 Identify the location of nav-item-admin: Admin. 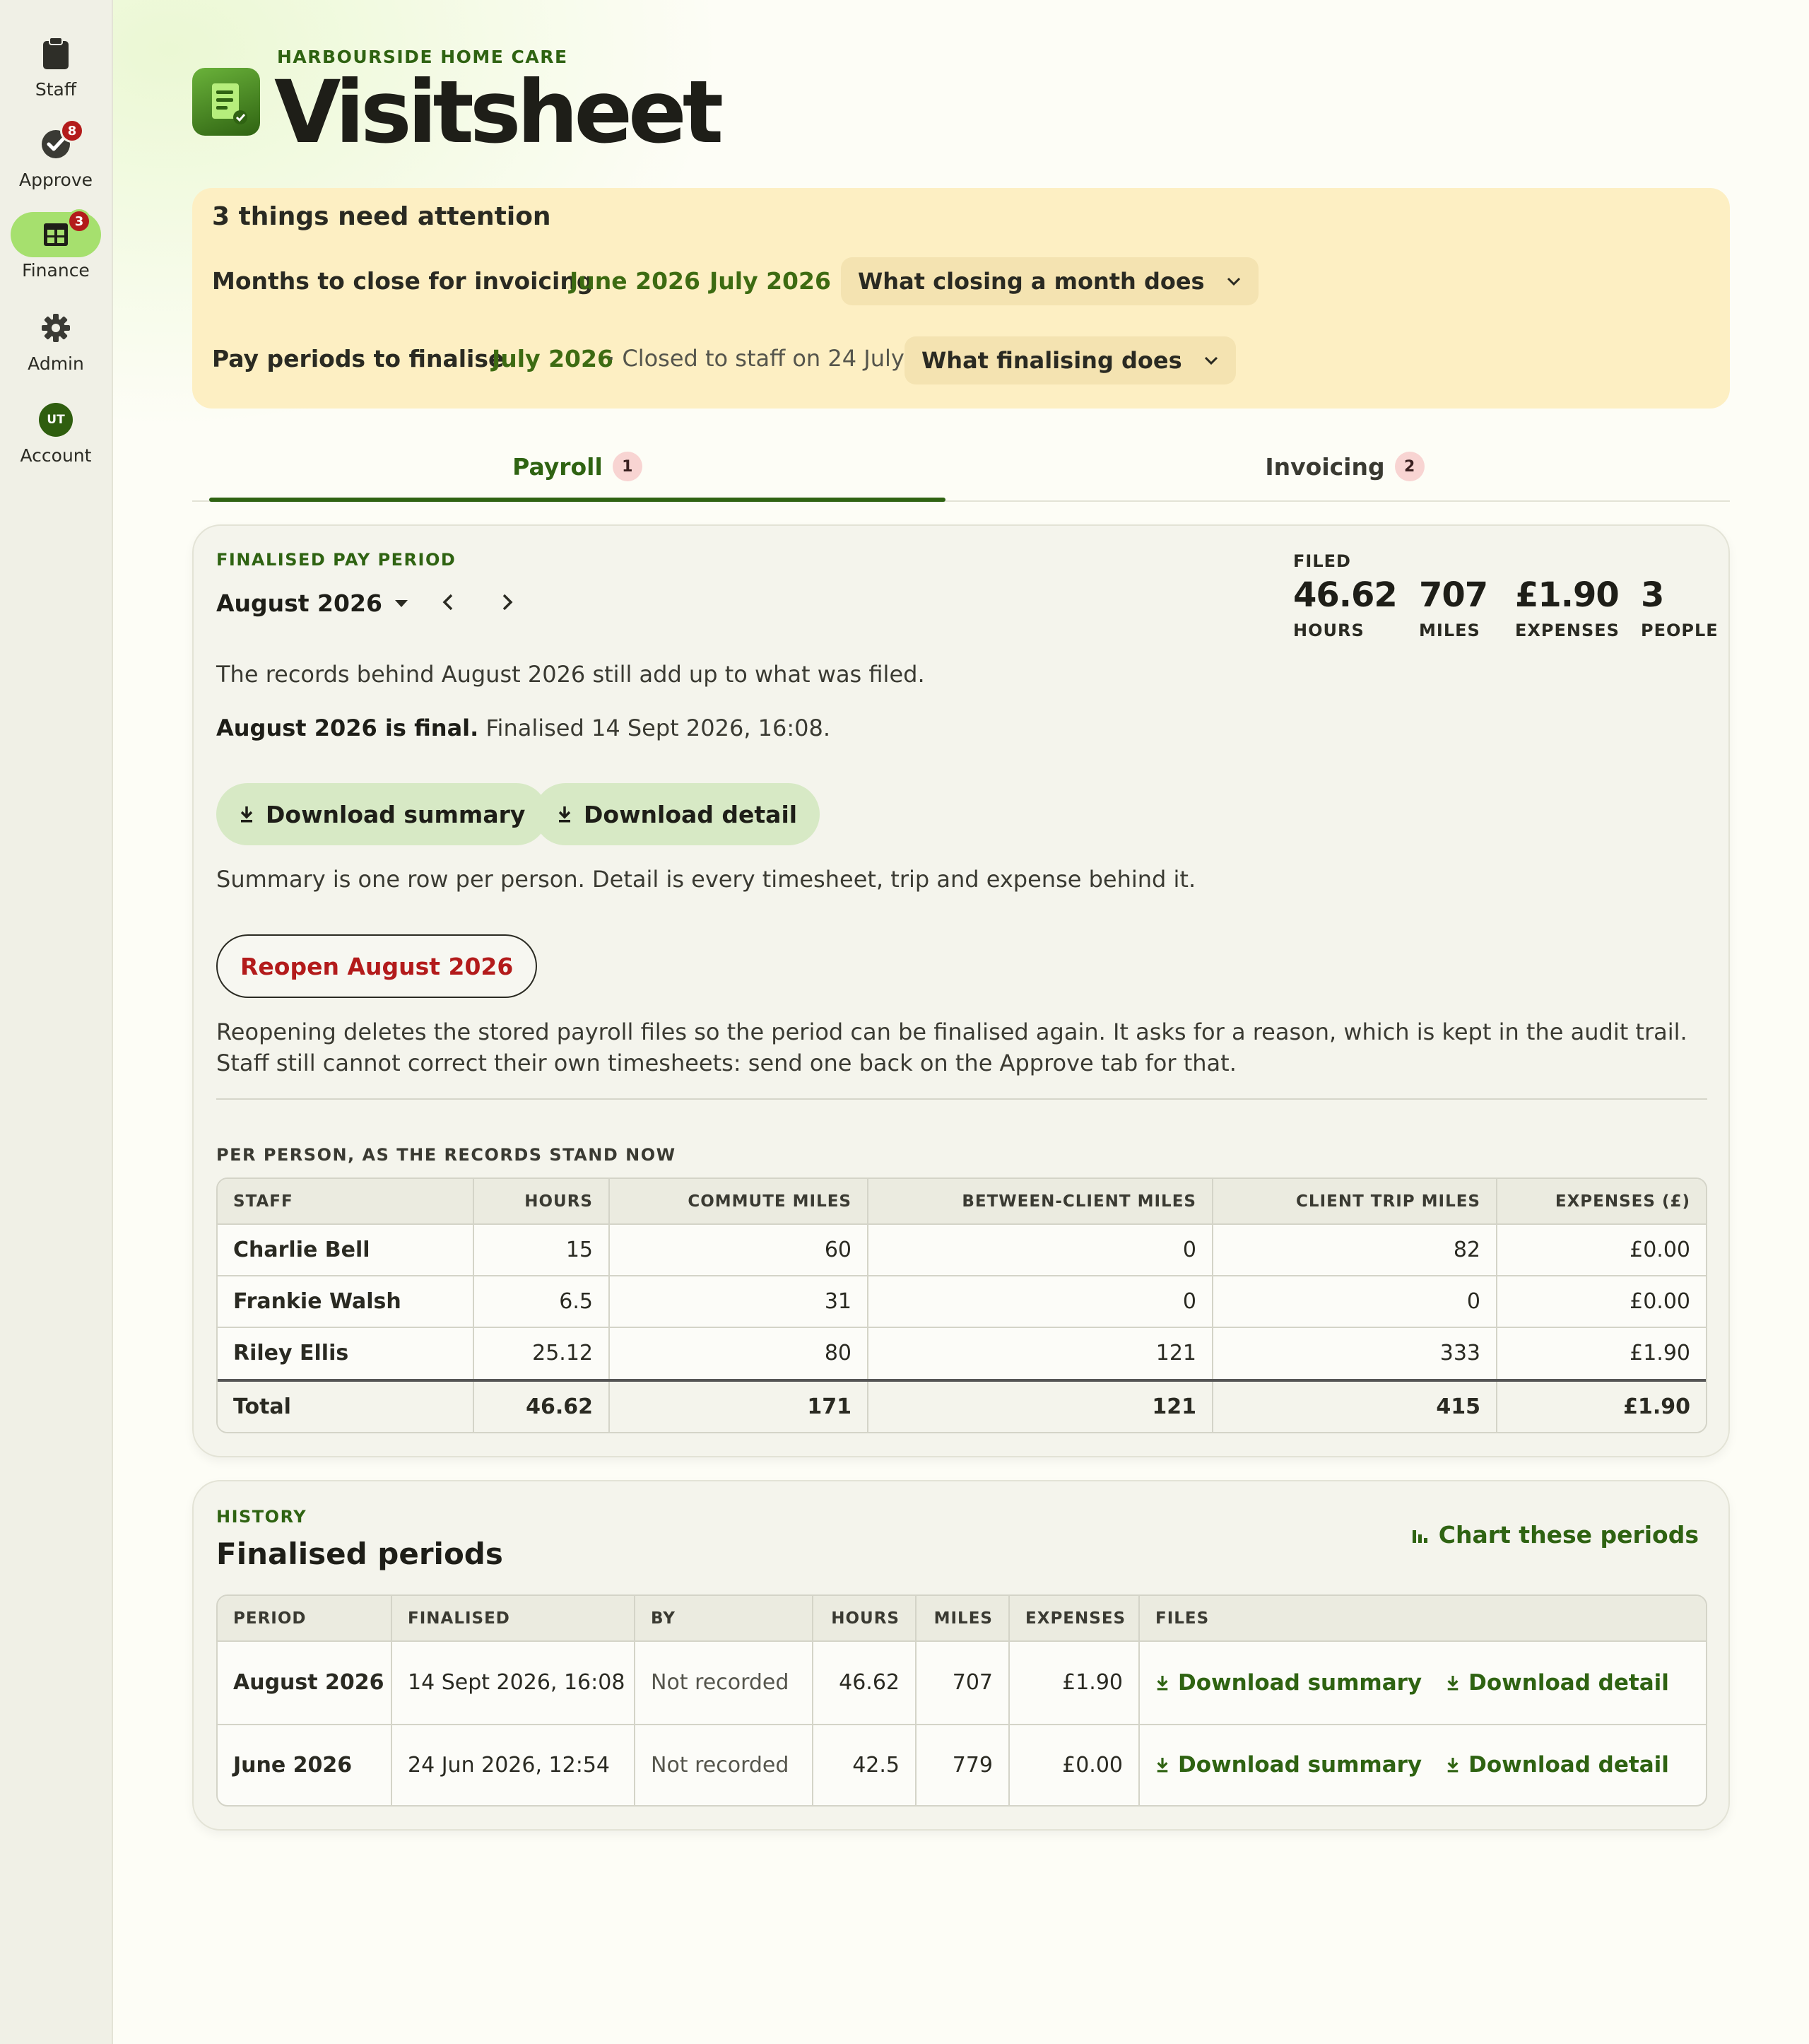
(56, 339).